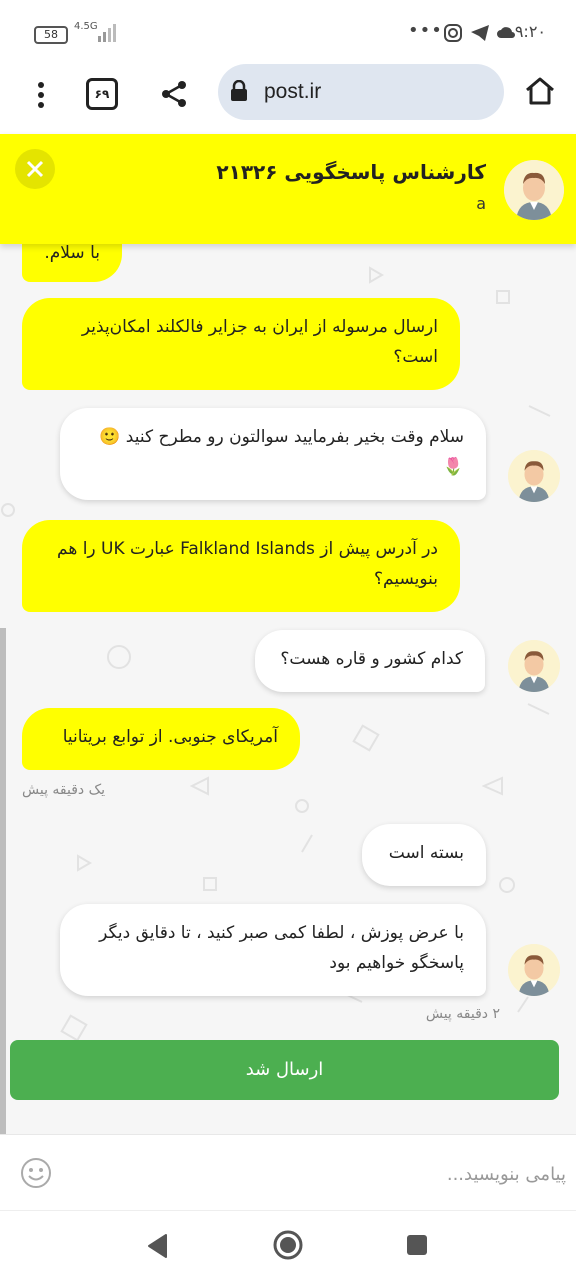 This screenshot has width=576, height=1281. I want to click on message-input, so click(319, 1174).